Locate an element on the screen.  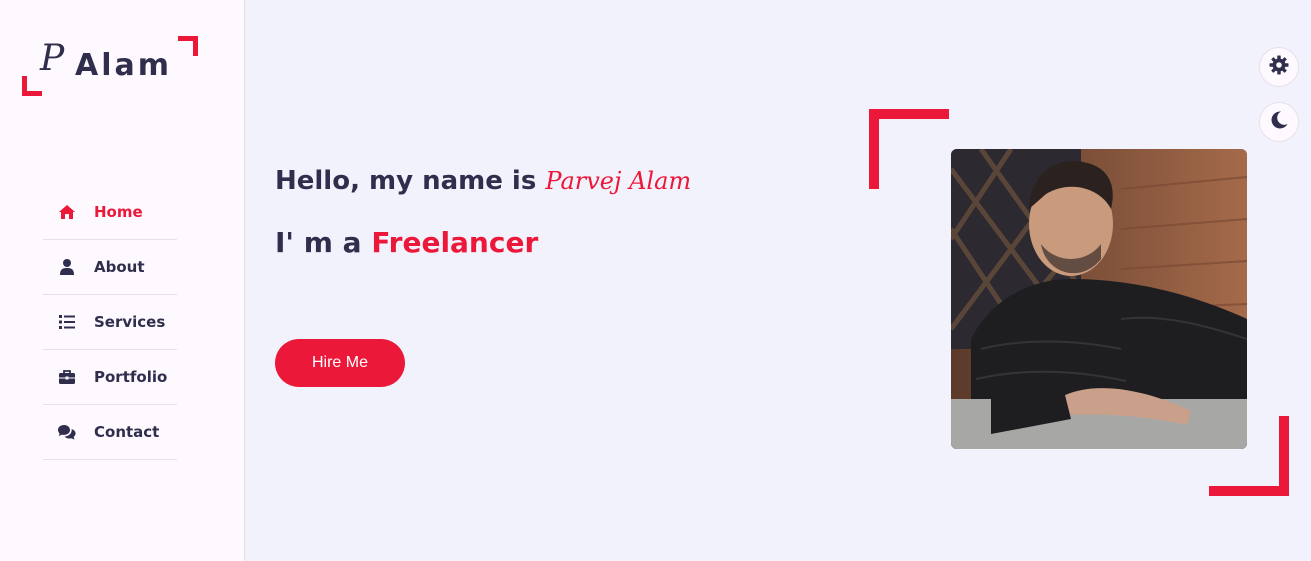
briefcase-icon is located at coordinates (67, 377).